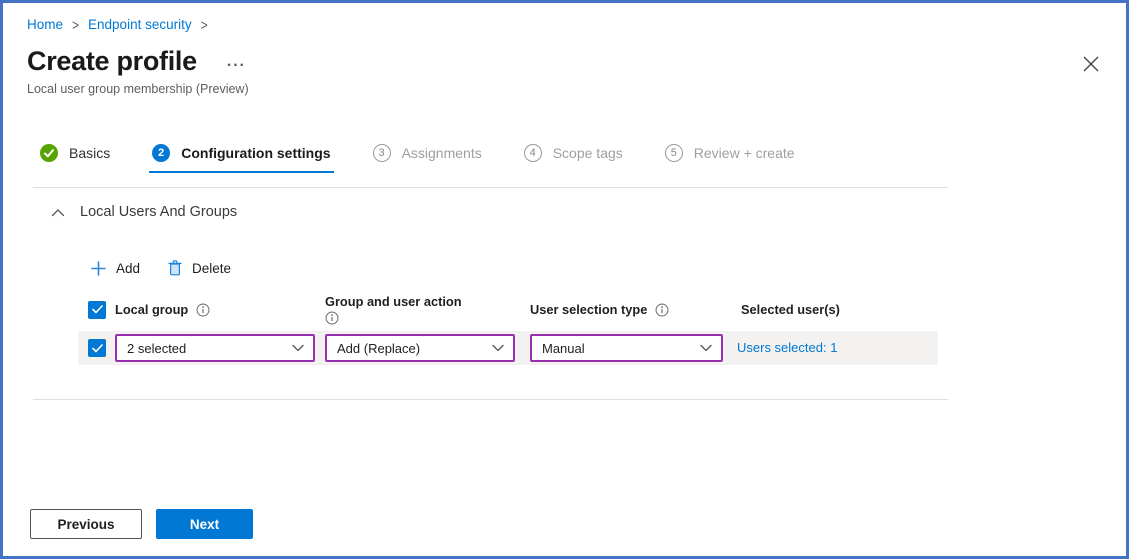 The height and width of the screenshot is (559, 1129). What do you see at coordinates (441, 153) in the screenshot?
I see `step-label: Assignments` at bounding box center [441, 153].